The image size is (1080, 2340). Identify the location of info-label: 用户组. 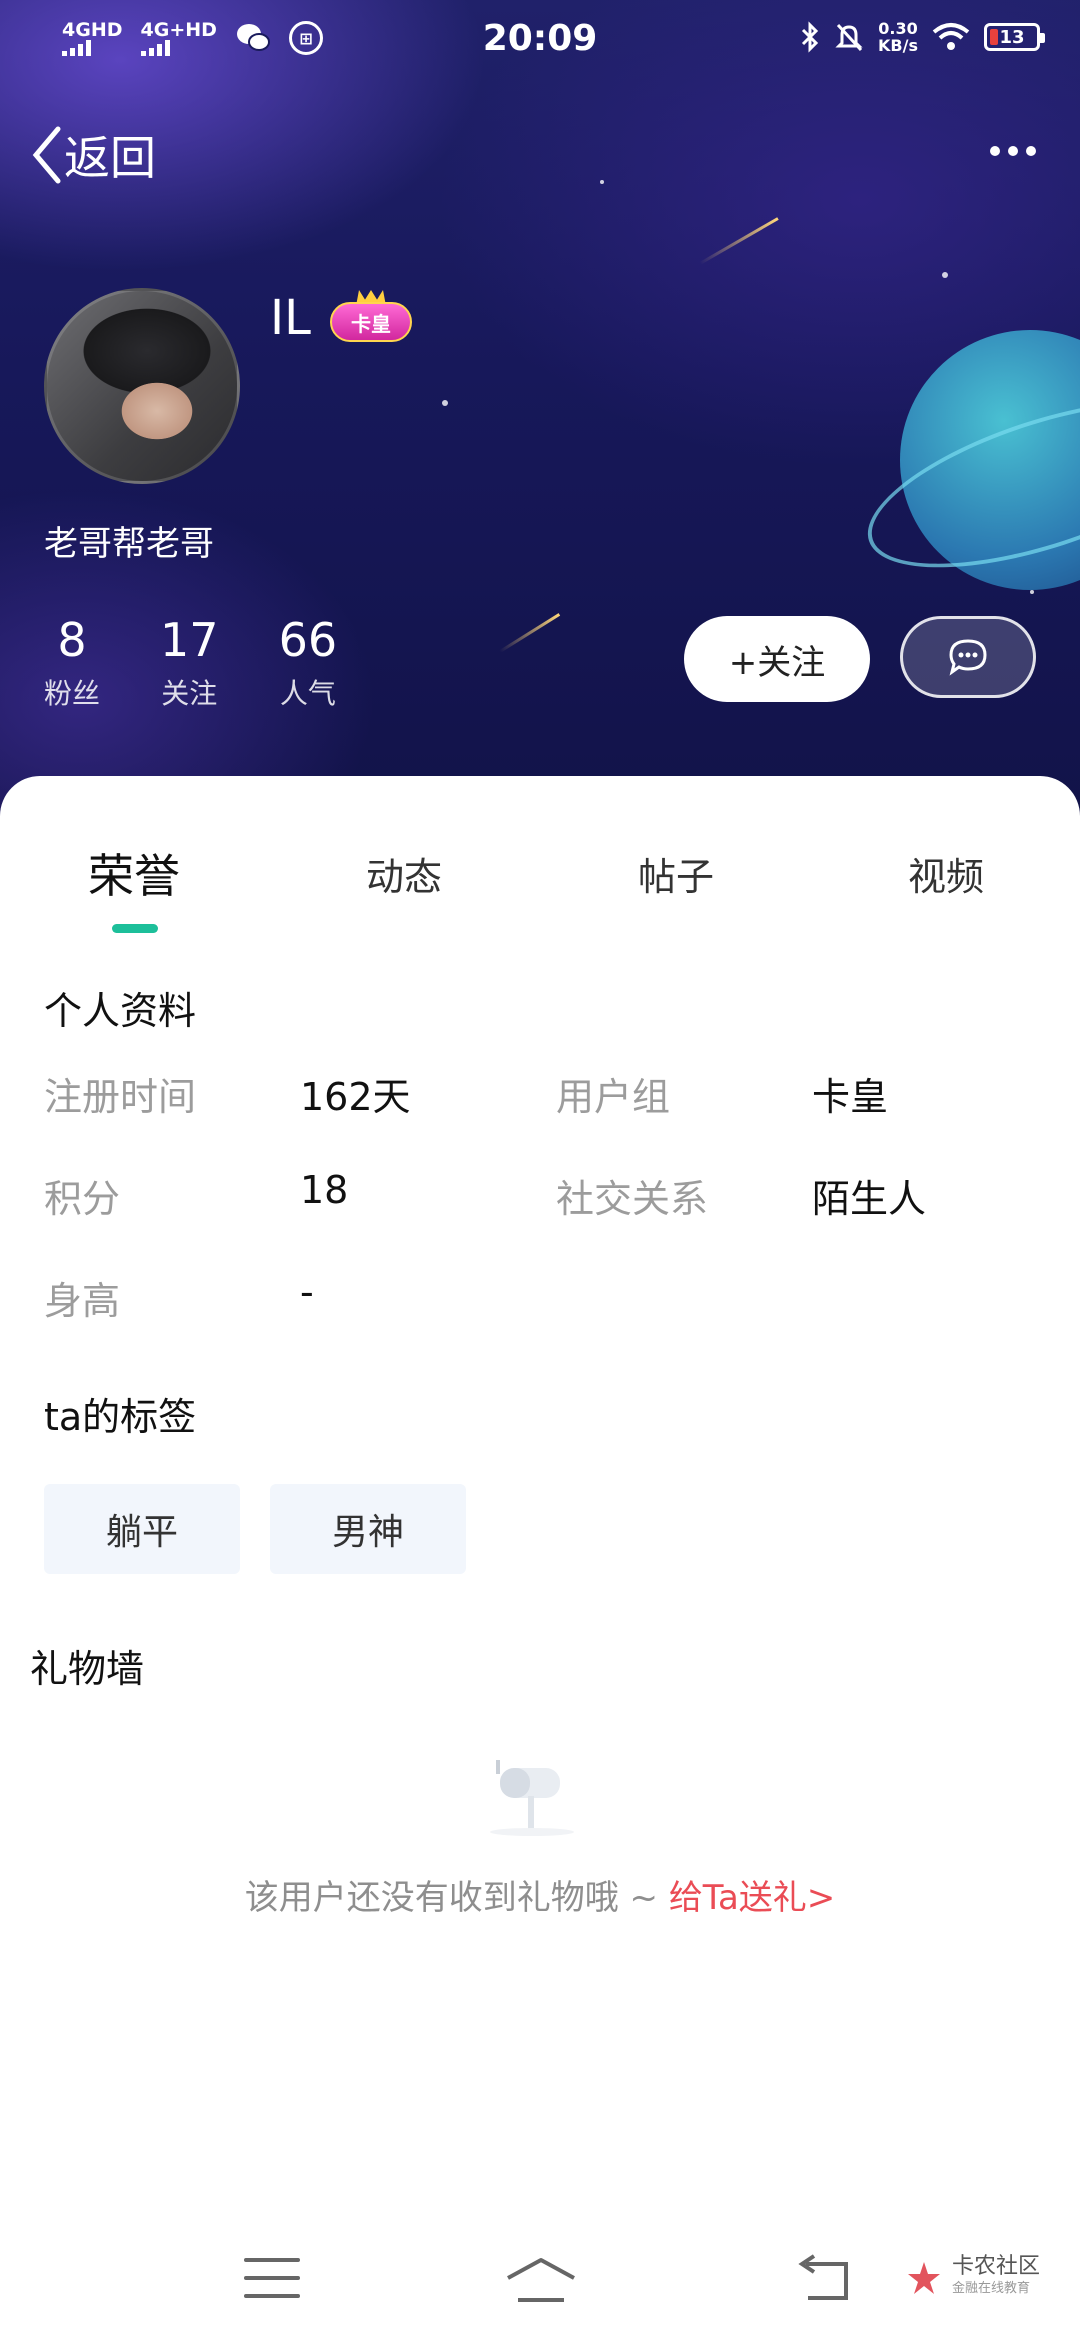
(613, 1097).